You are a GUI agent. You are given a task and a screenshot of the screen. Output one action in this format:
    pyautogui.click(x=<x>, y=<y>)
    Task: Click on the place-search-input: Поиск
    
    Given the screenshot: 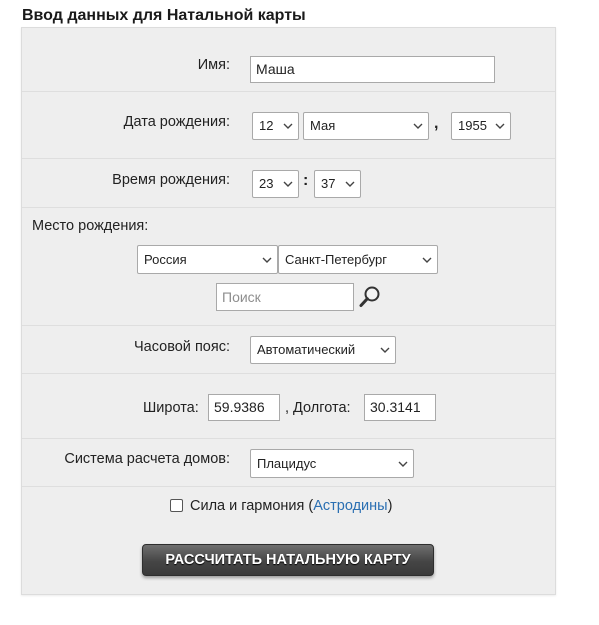 What is the action you would take?
    pyautogui.click(x=285, y=297)
    